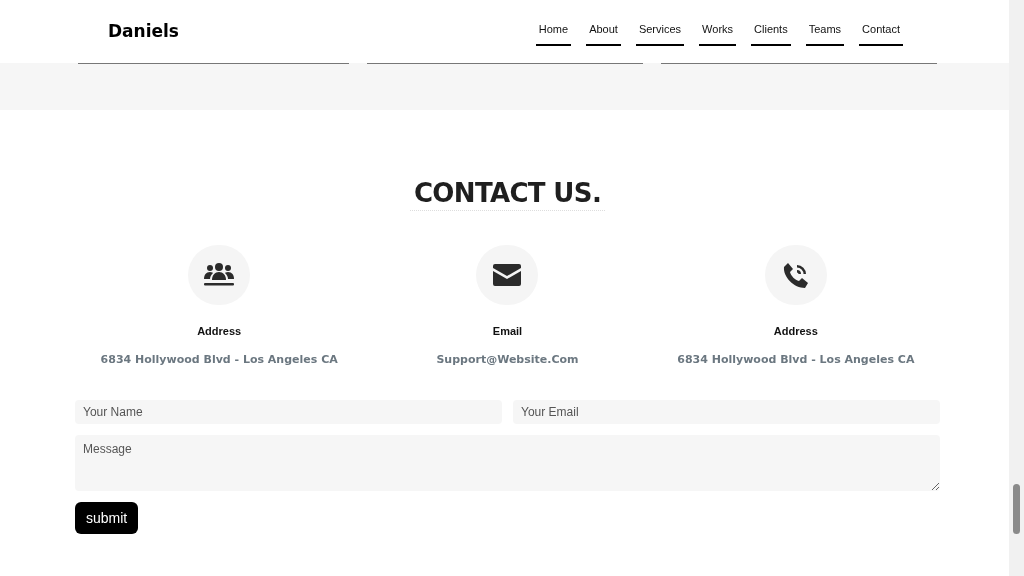 Image resolution: width=1024 pixels, height=576 pixels. Describe the element at coordinates (881, 33) in the screenshot. I see `nav-link: Contact` at that location.